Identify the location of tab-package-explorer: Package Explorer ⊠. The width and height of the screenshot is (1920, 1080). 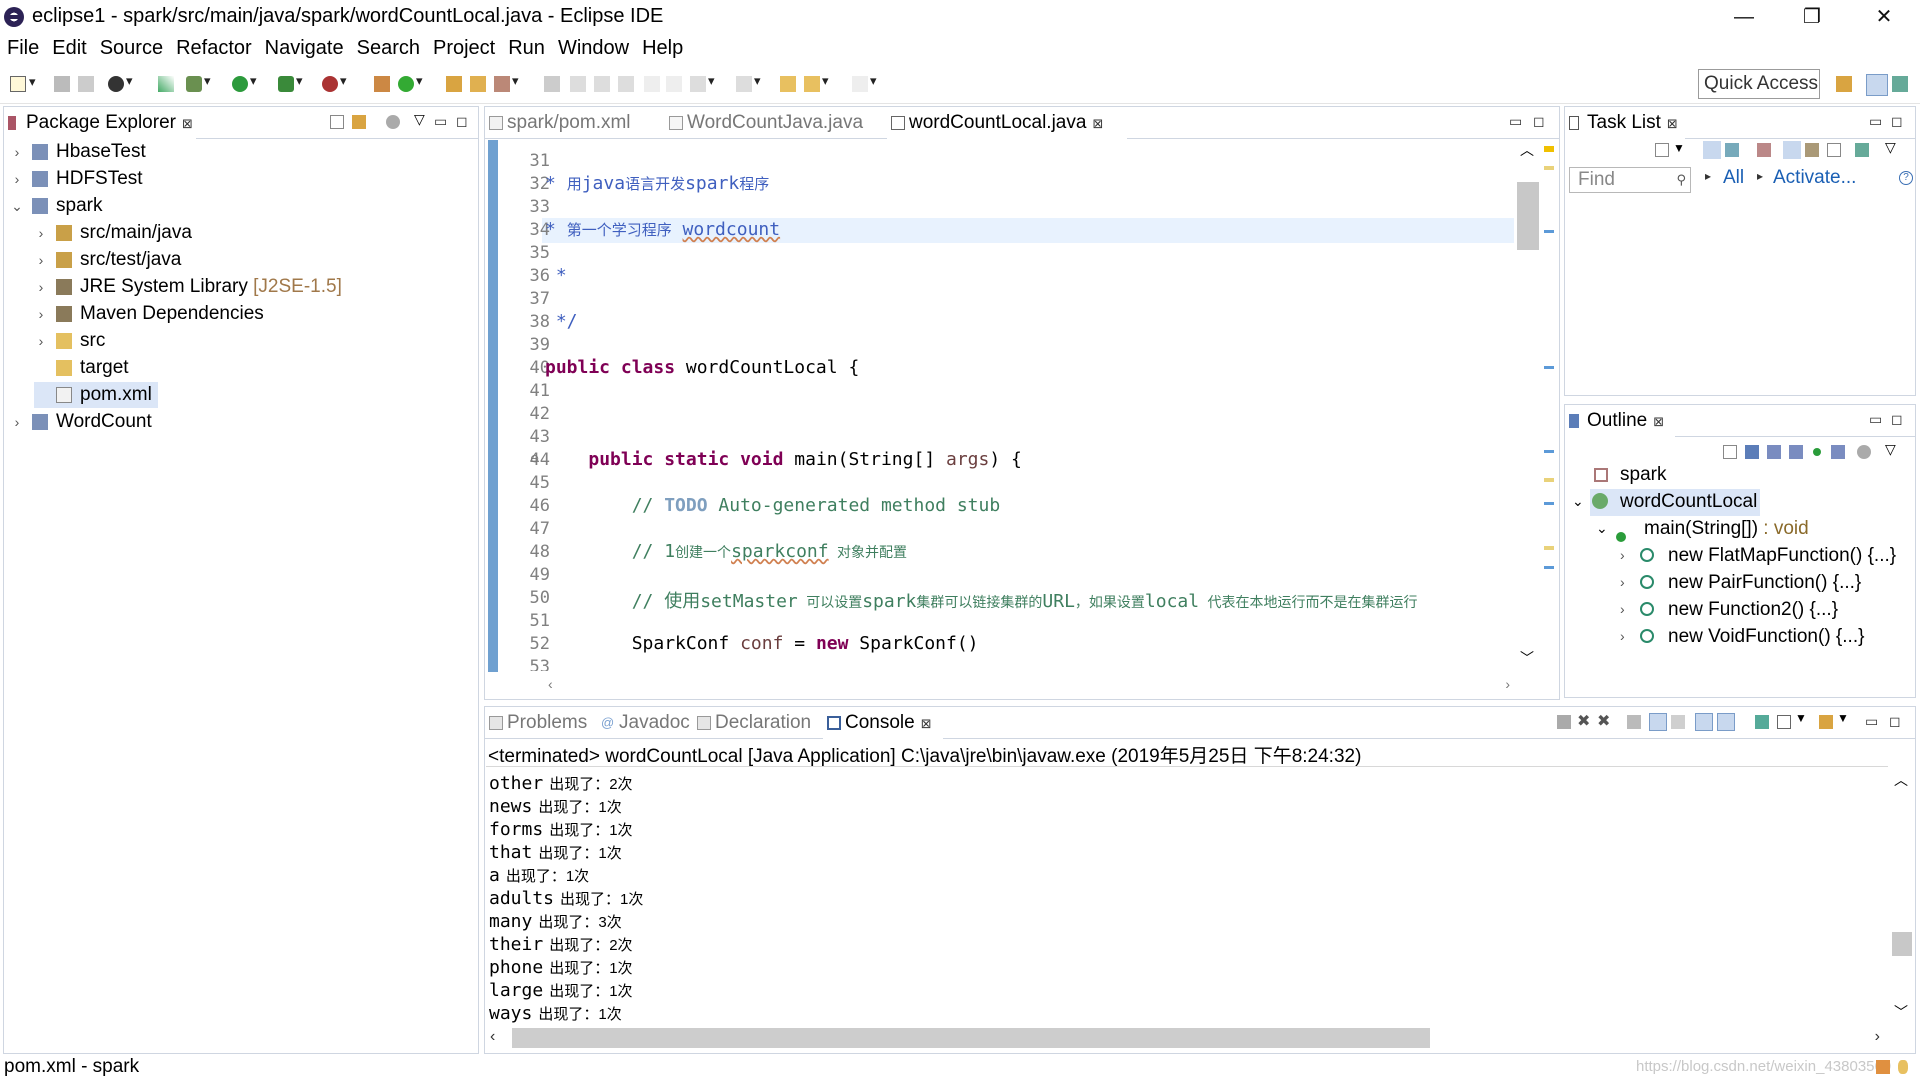
(100, 123).